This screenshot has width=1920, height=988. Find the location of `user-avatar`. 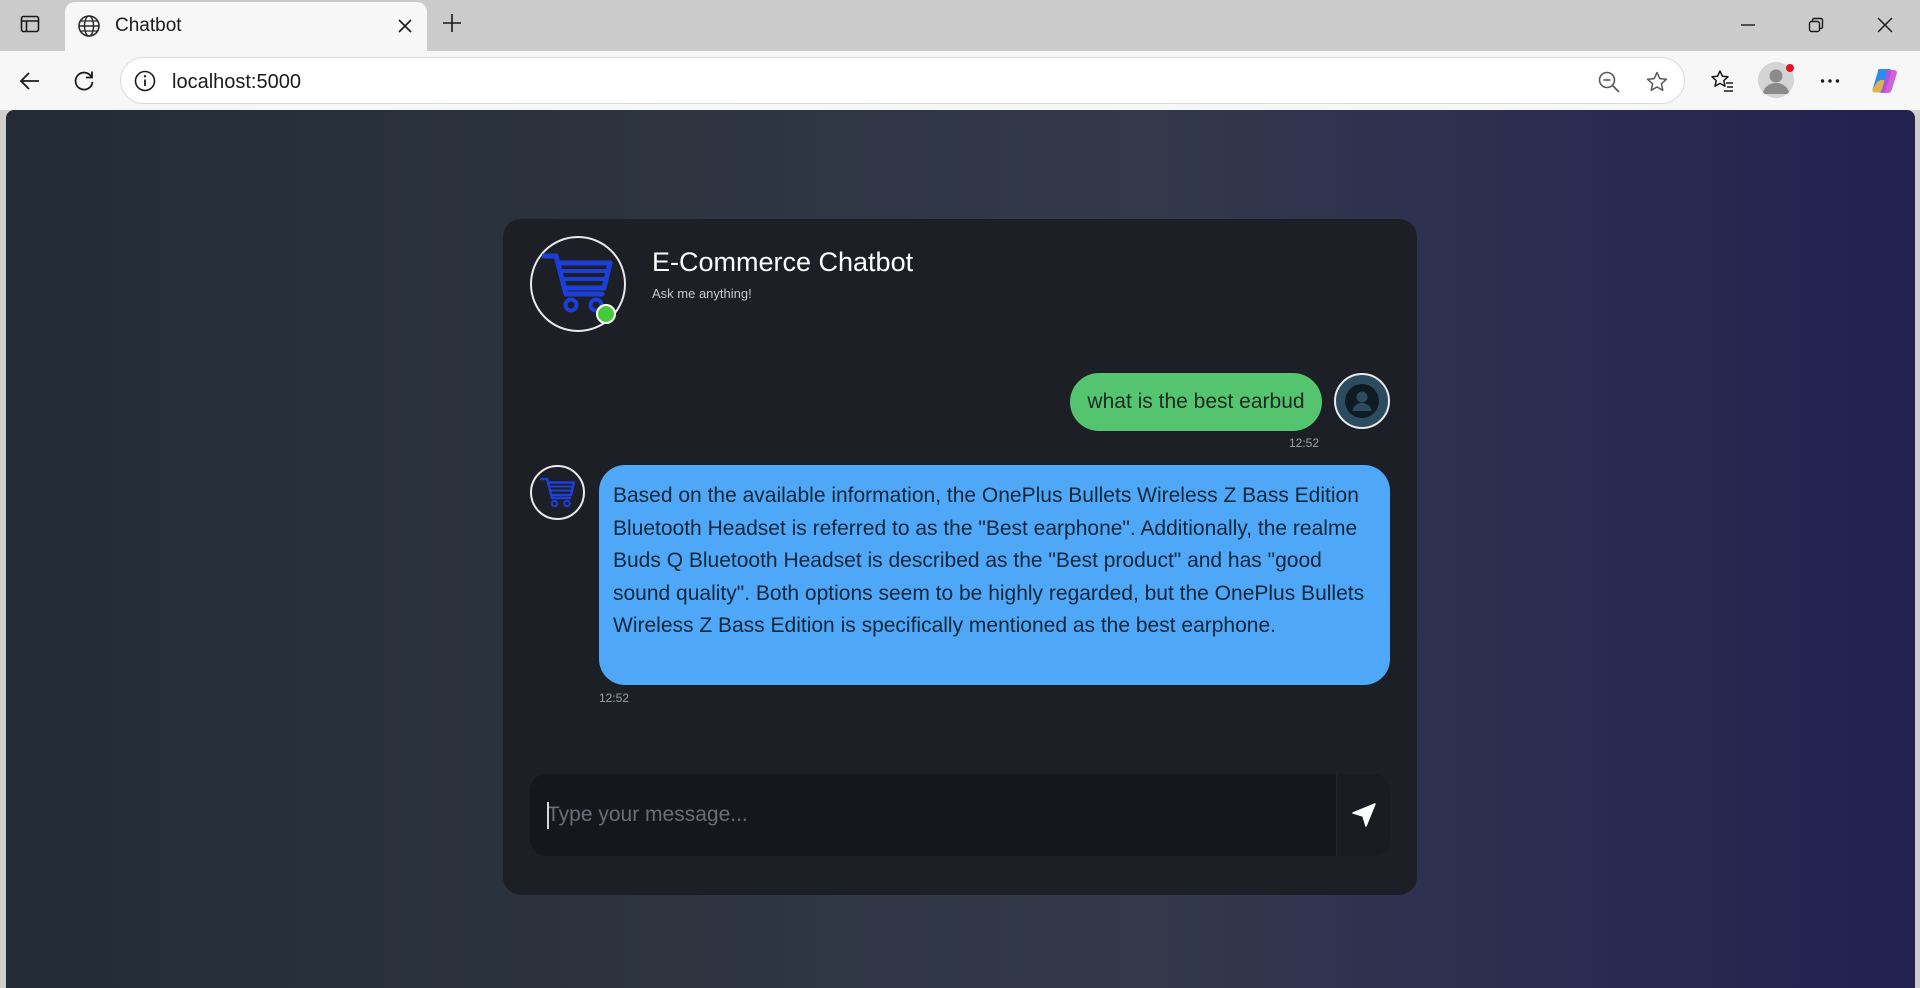

user-avatar is located at coordinates (1362, 401).